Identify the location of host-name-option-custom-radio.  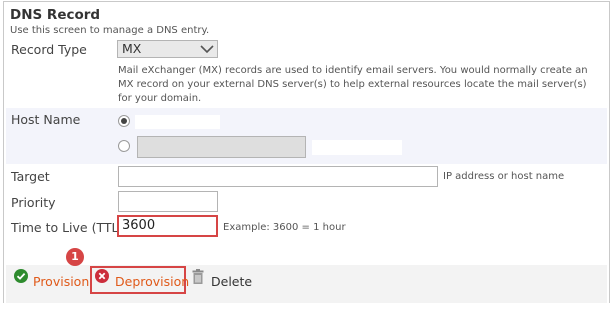
(124, 146).